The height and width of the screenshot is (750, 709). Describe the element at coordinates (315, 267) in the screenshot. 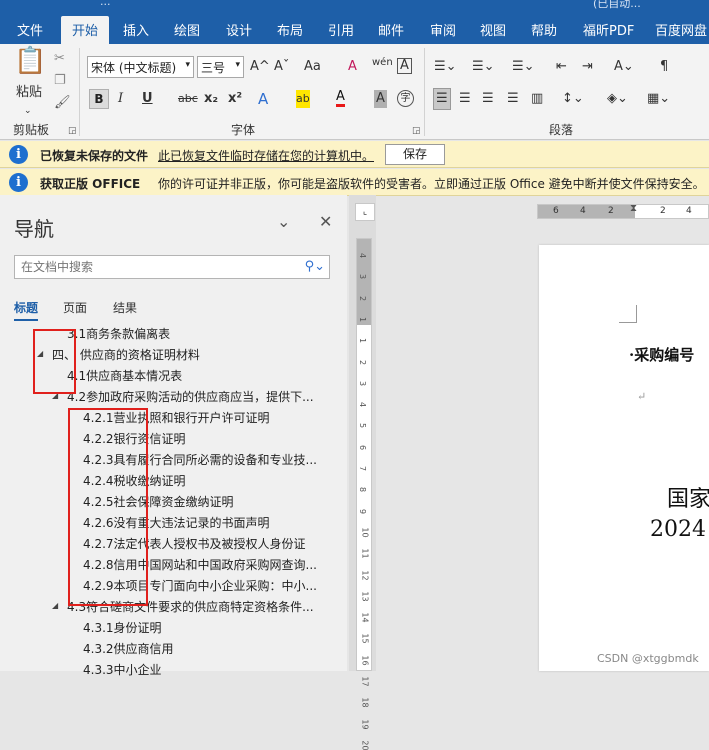

I see `search-icon: ⚲⌄` at that location.